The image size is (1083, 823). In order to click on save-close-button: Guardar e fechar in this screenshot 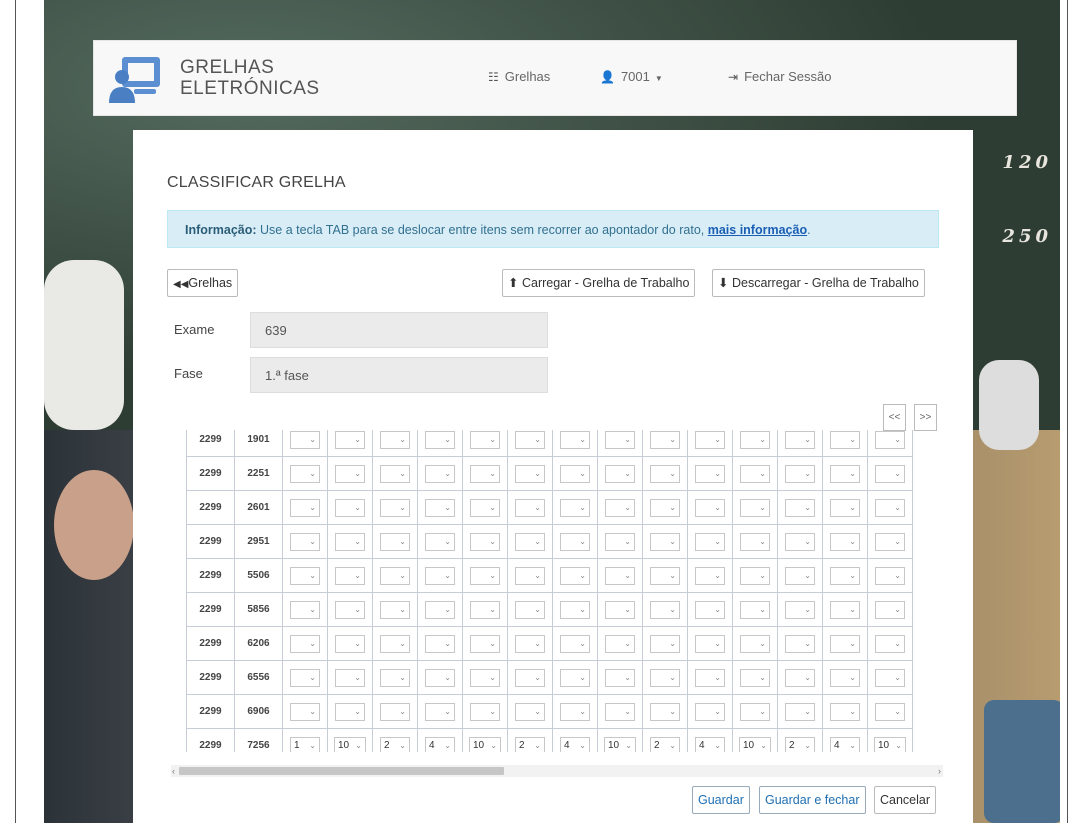, I will do `click(812, 800)`.